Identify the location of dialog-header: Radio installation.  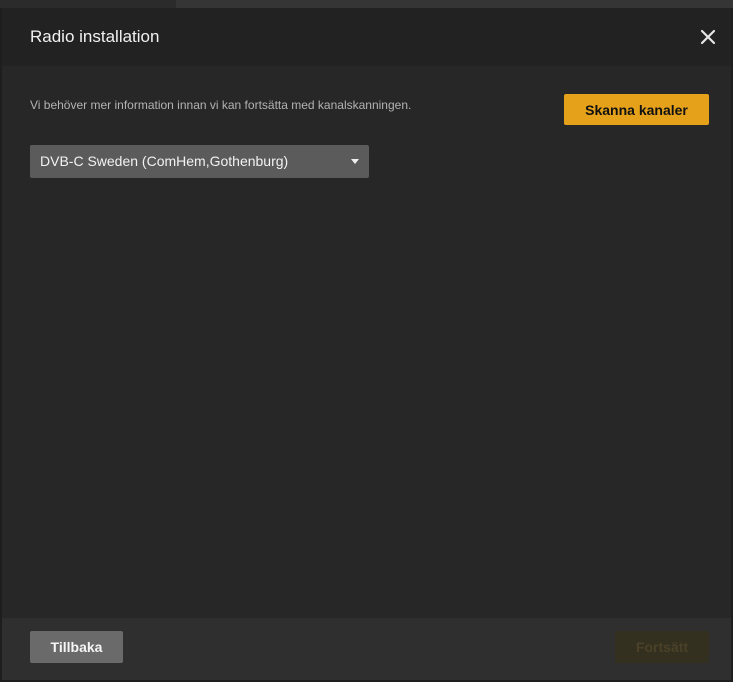
(366, 37).